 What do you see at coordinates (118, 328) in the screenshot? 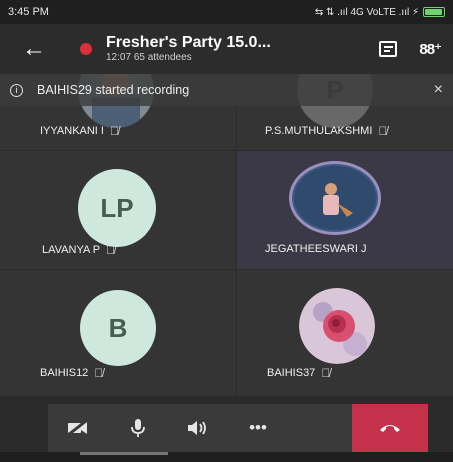
I see `participant-avatar: B` at bounding box center [118, 328].